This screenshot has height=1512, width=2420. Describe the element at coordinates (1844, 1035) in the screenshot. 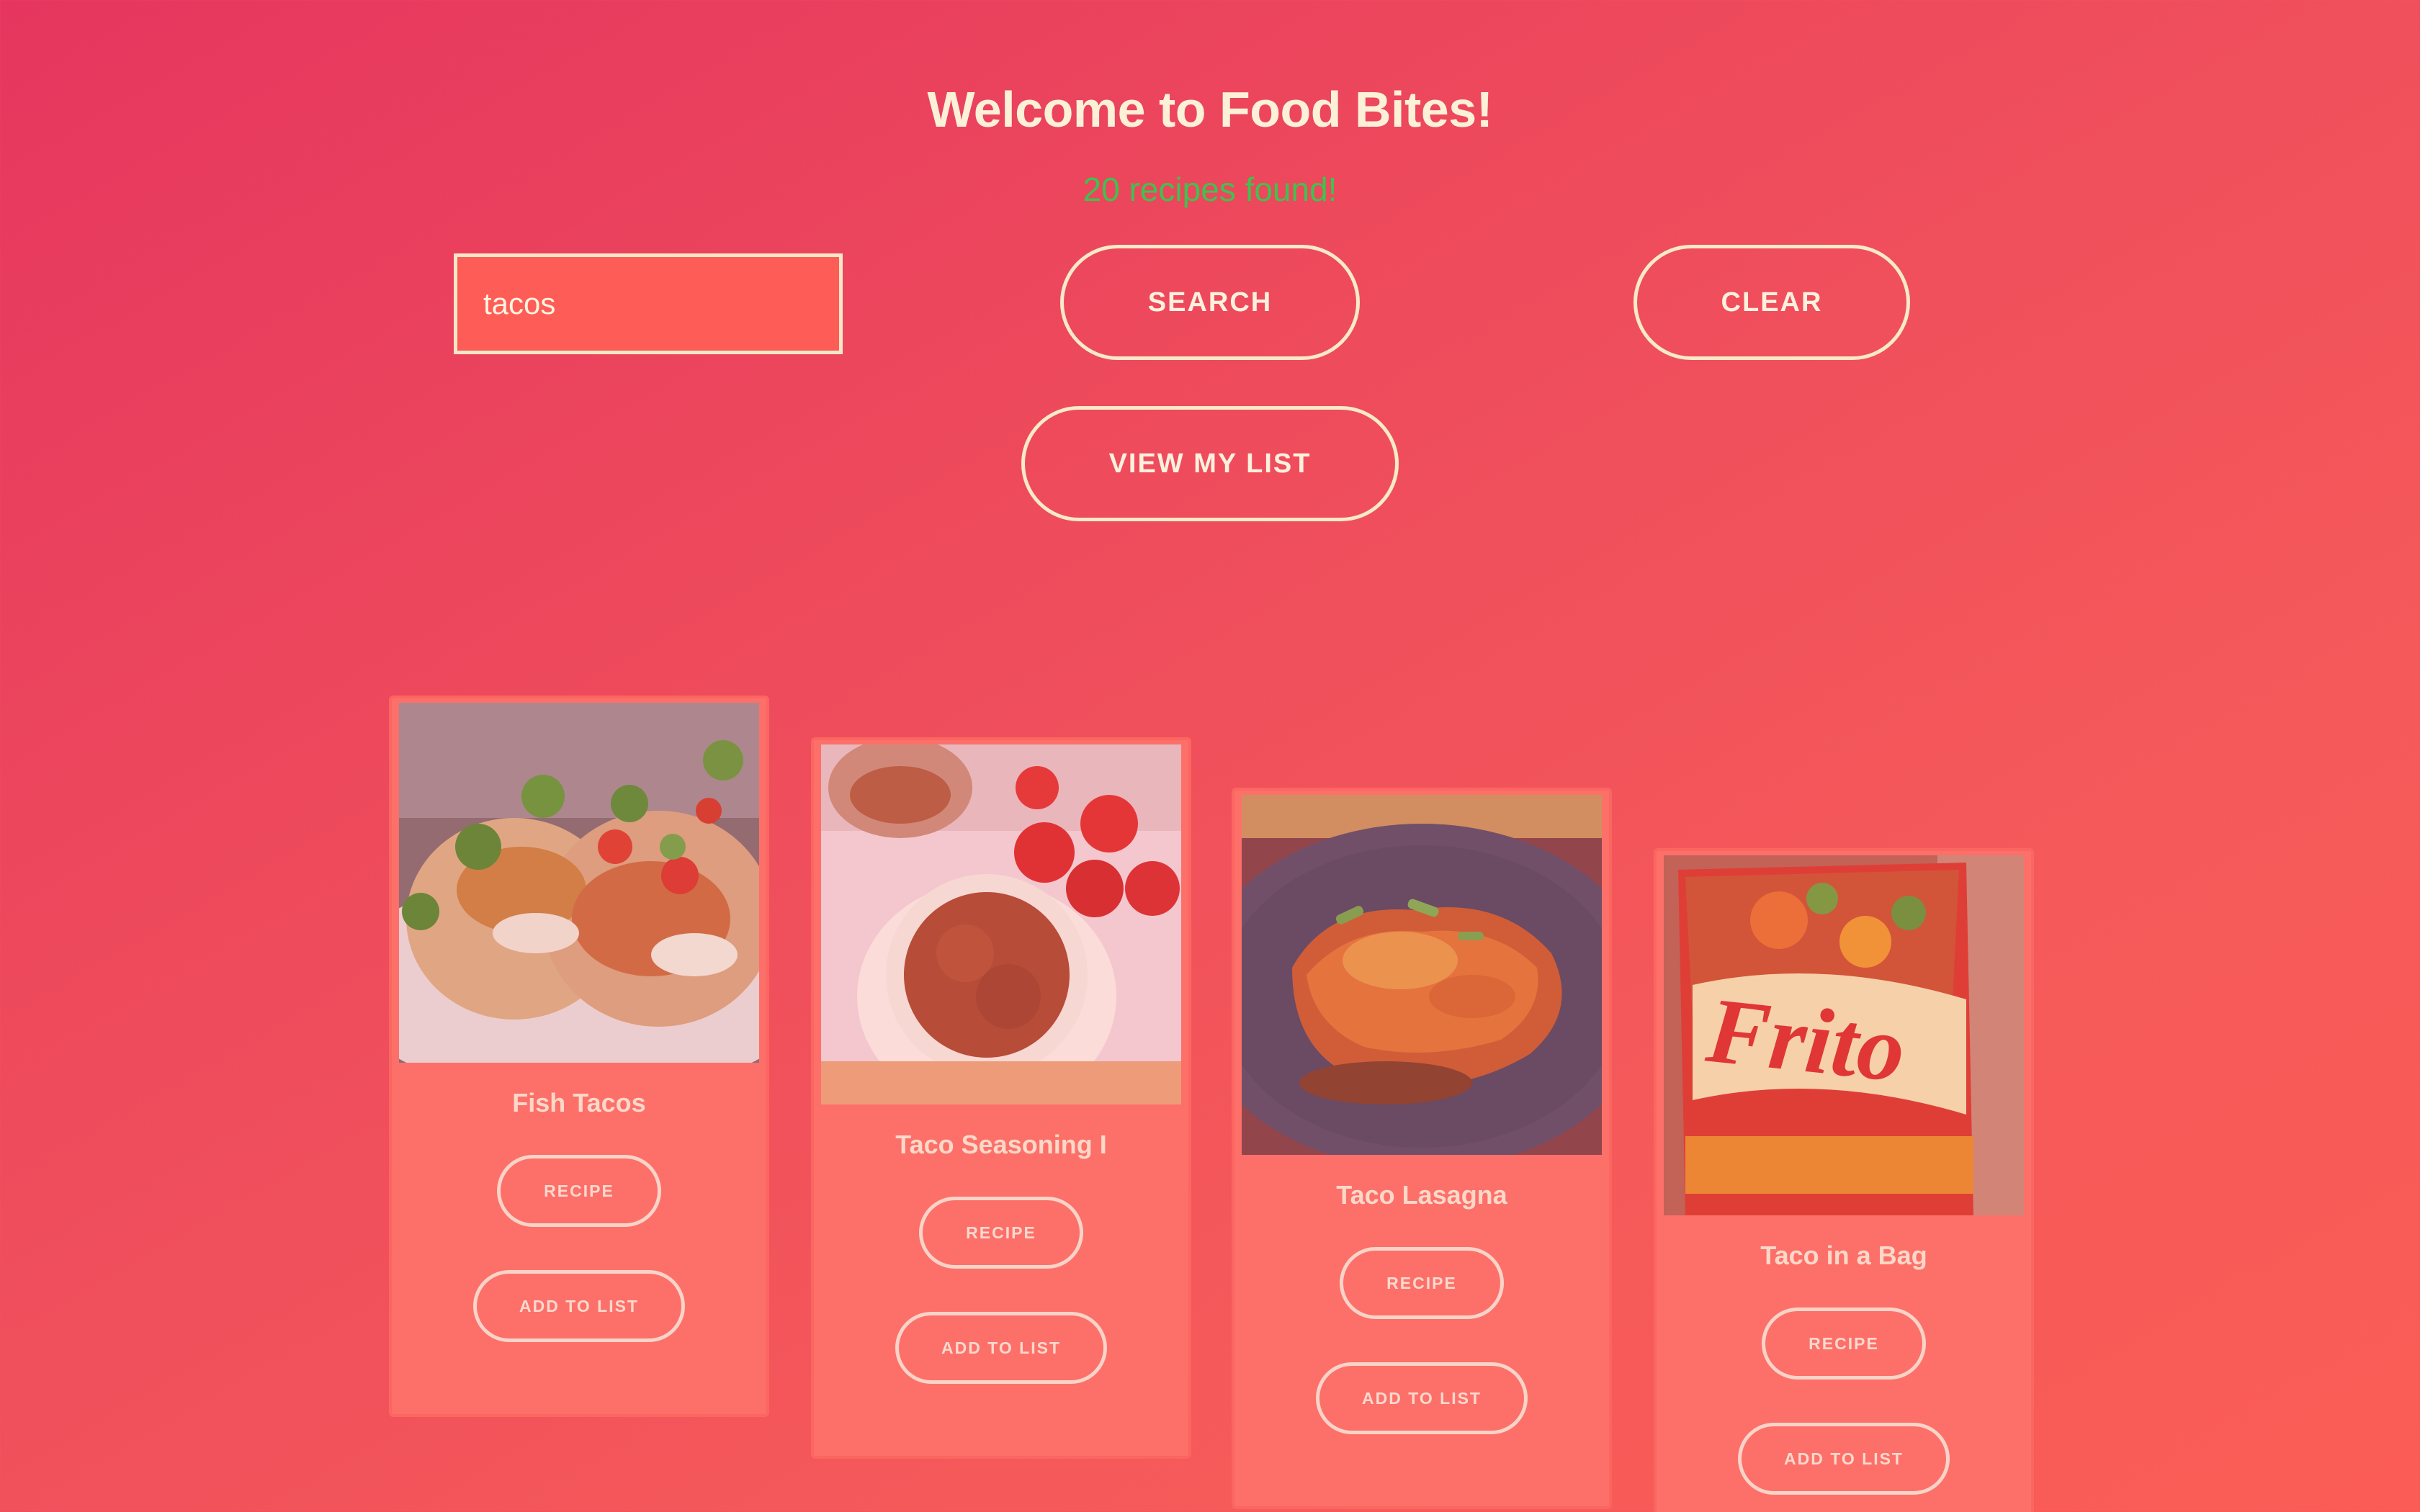

I see `taco-in-a-bag-image: Frito` at that location.